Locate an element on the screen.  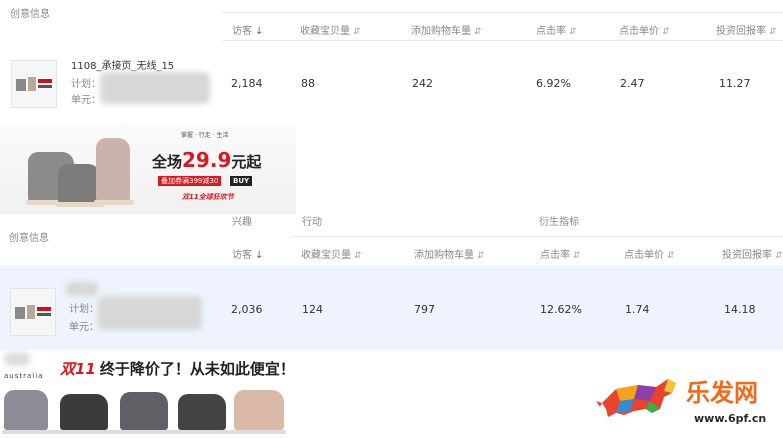
promo-banner-2: australia 双11 终于降价了！从未如此便宜！ is located at coordinates (145, 394).